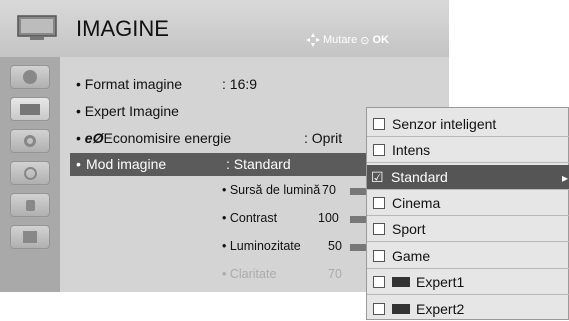  What do you see at coordinates (468, 177) in the screenshot?
I see `dropdown-option-standard: ☑ Standard ▸` at bounding box center [468, 177].